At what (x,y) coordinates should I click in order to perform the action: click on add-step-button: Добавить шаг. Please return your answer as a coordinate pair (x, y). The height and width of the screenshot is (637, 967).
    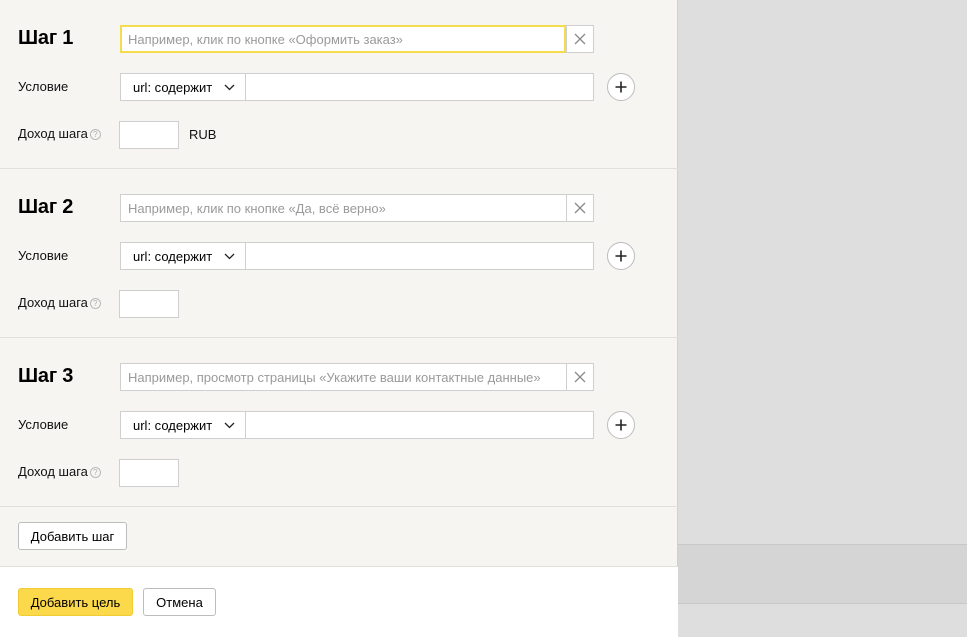
    Looking at the image, I should click on (72, 536).